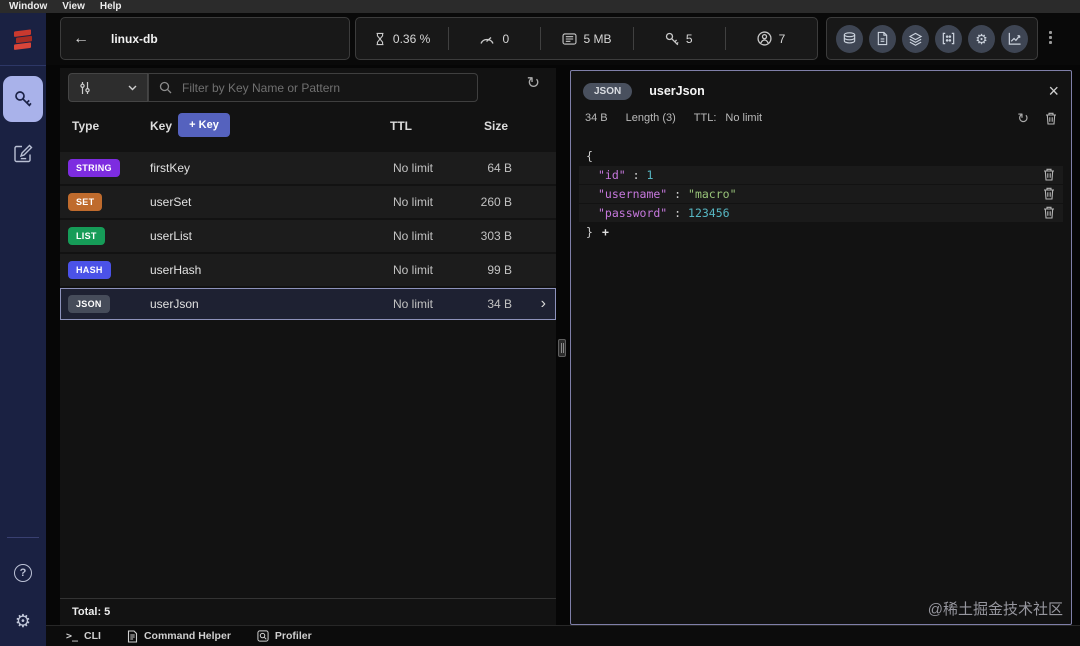  What do you see at coordinates (94, 168) in the screenshot?
I see `type-badge: STRING` at bounding box center [94, 168].